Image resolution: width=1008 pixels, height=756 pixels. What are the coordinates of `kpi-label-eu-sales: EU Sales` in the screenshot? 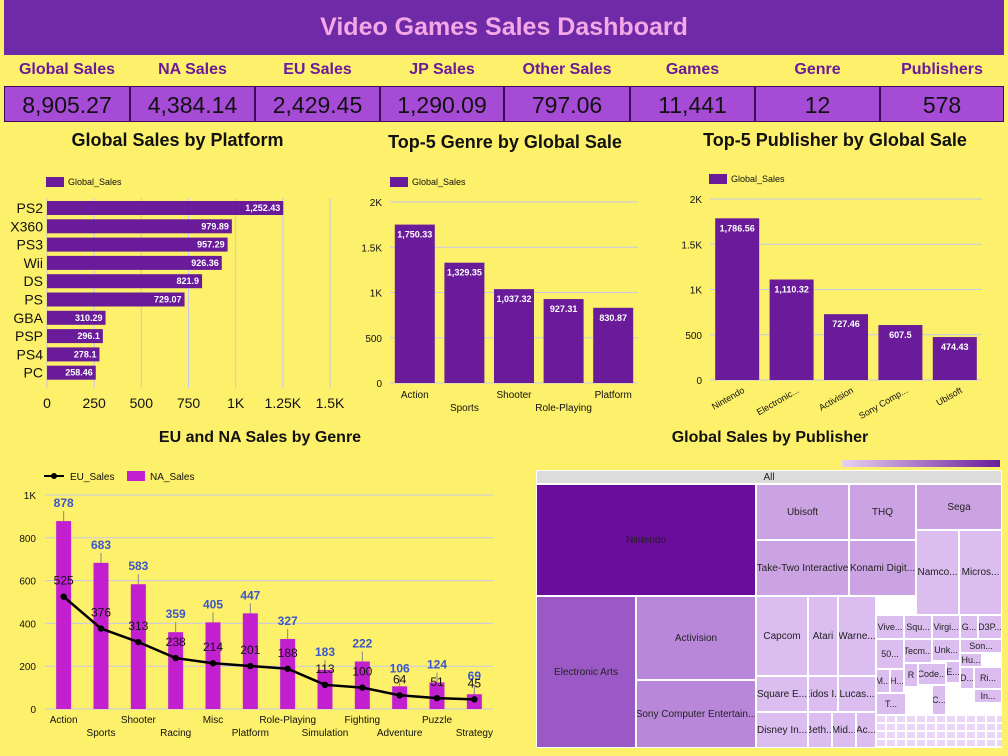 It's located at (317, 69).